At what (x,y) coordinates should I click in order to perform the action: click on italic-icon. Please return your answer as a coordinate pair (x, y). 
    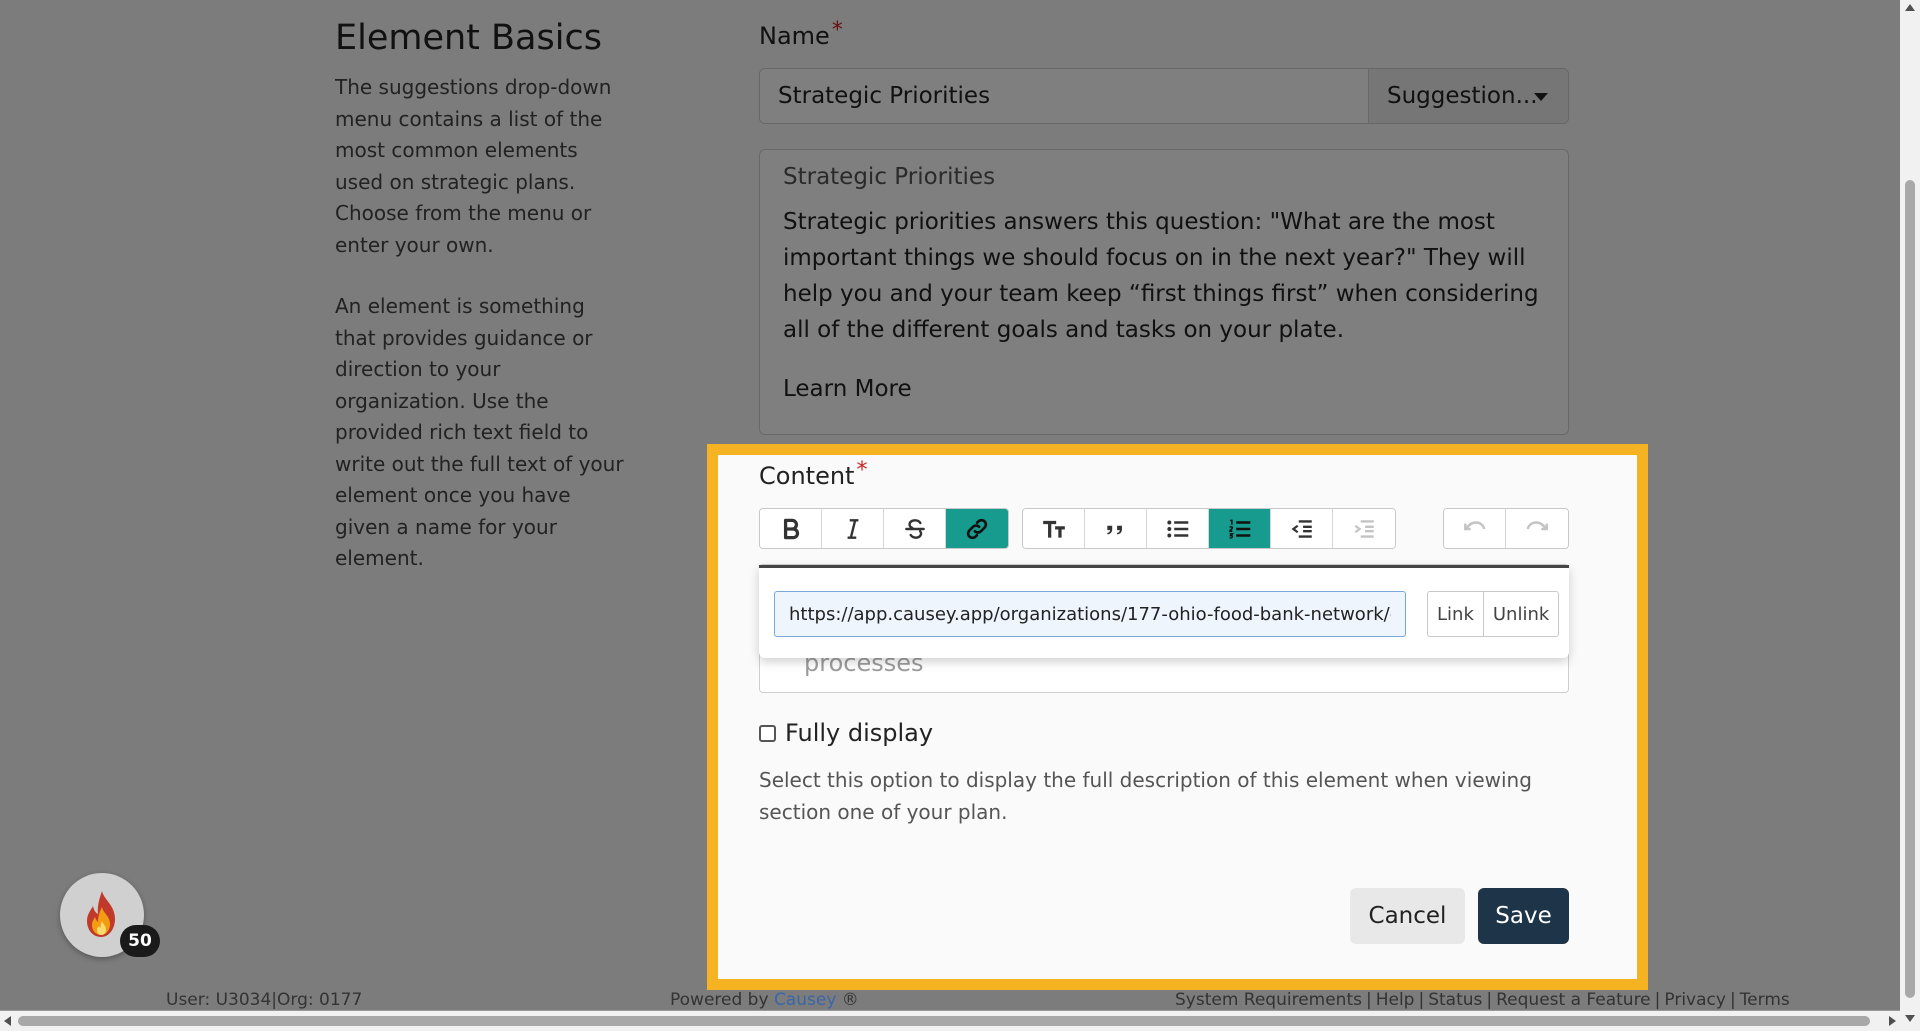
    Looking at the image, I should click on (852, 528).